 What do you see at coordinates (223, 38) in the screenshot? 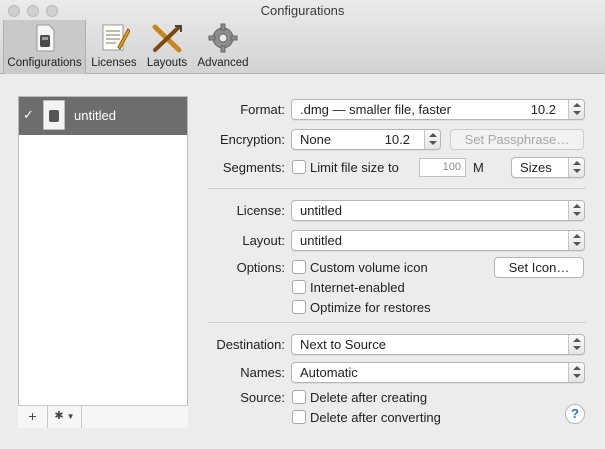
I see `gear-icon` at bounding box center [223, 38].